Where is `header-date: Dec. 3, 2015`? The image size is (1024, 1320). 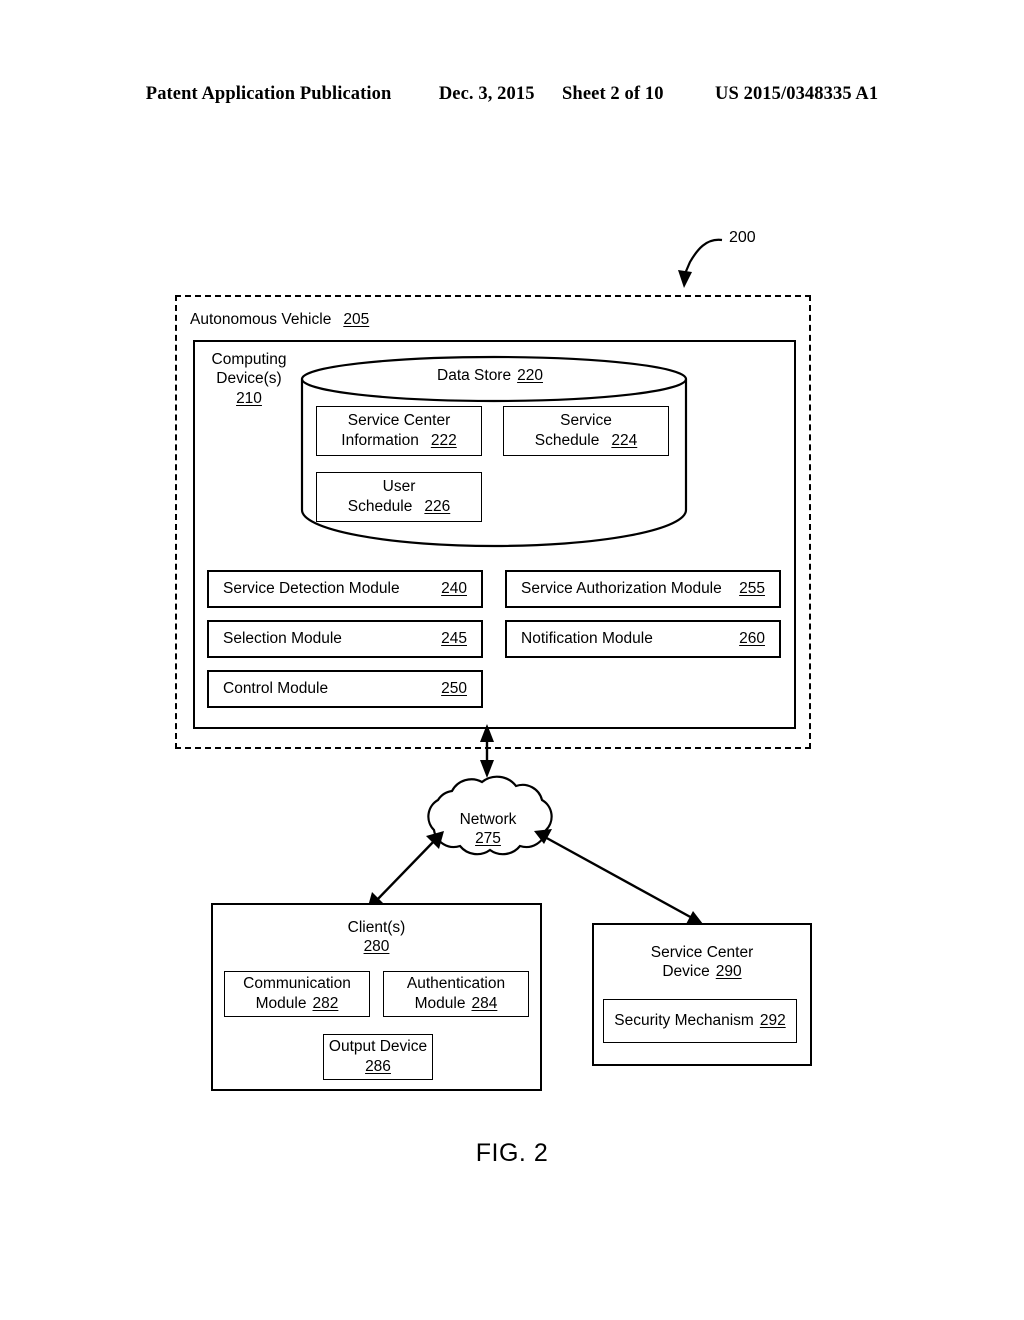
header-date: Dec. 3, 2015 is located at coordinates (486, 94).